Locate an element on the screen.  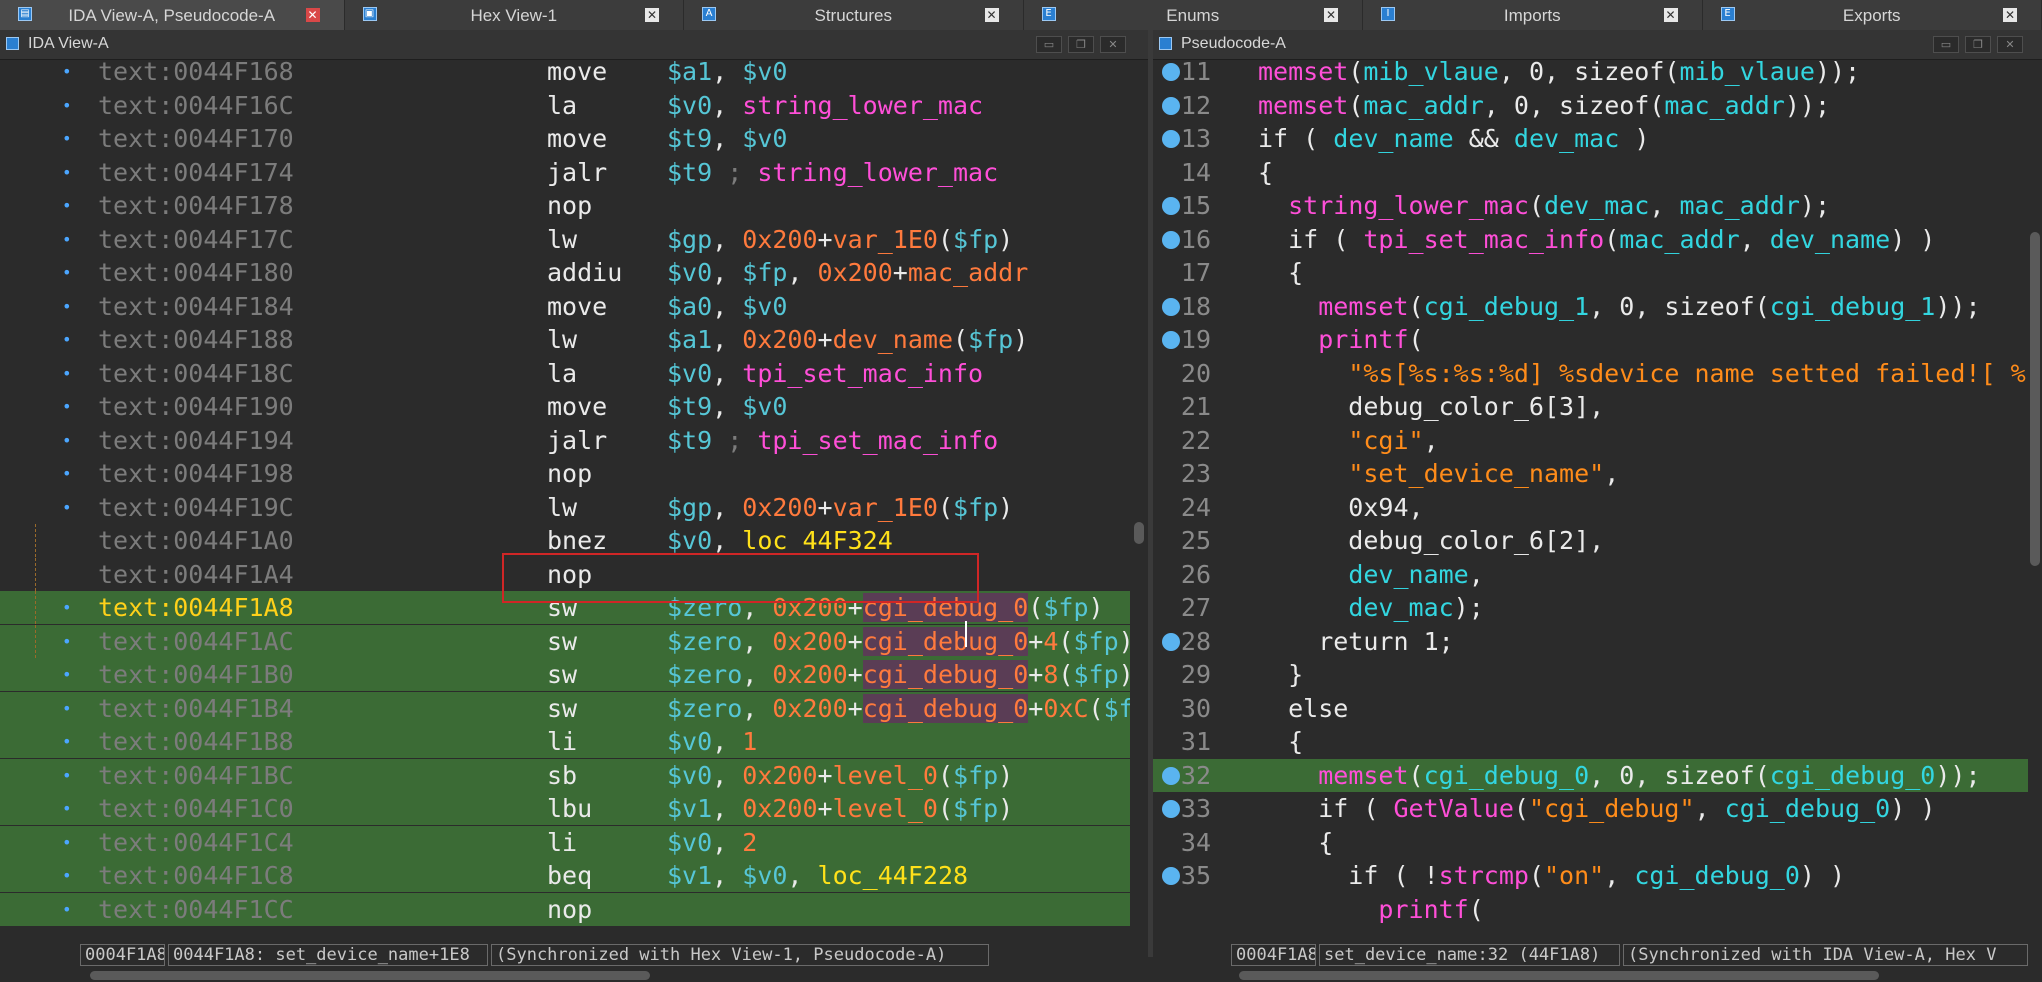
source-text: { is located at coordinates (1280, 741).